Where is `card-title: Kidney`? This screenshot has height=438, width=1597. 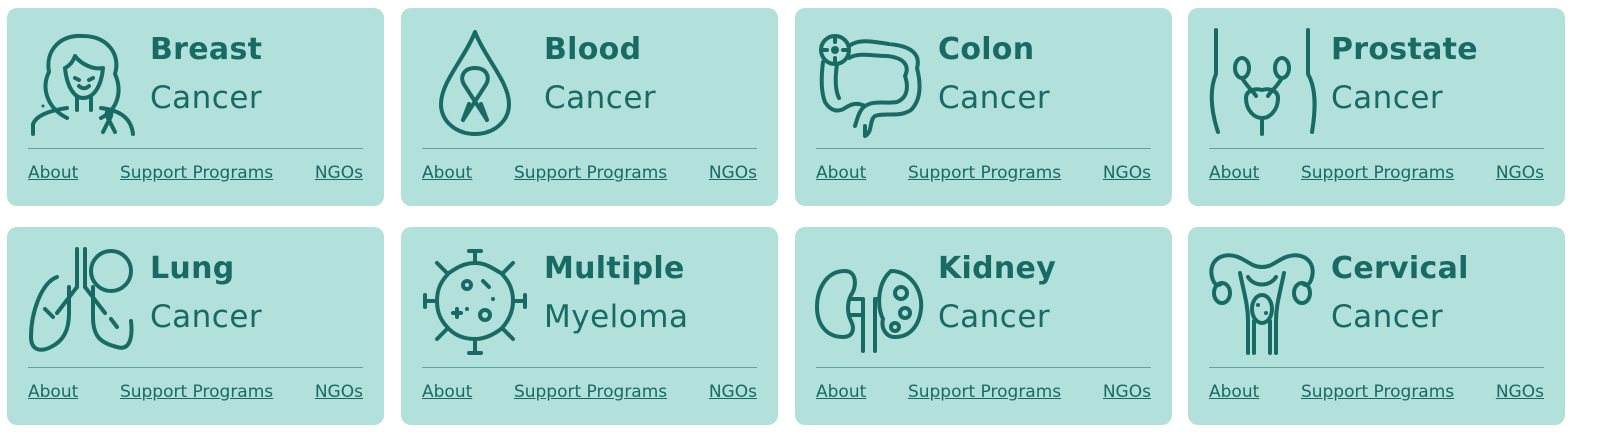
card-title: Kidney is located at coordinates (997, 268).